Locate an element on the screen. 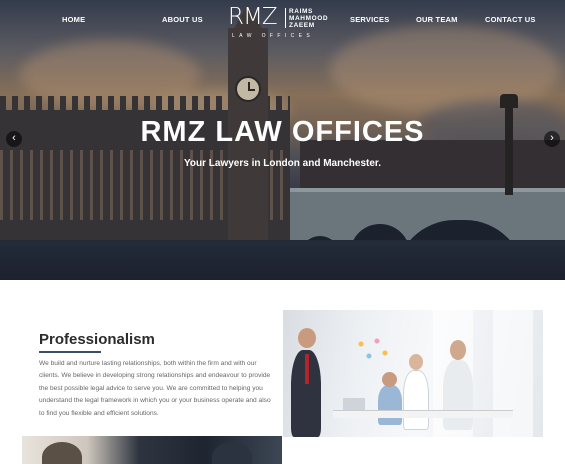 This screenshot has height=464, width=565. office-team-photo is located at coordinates (413, 373).